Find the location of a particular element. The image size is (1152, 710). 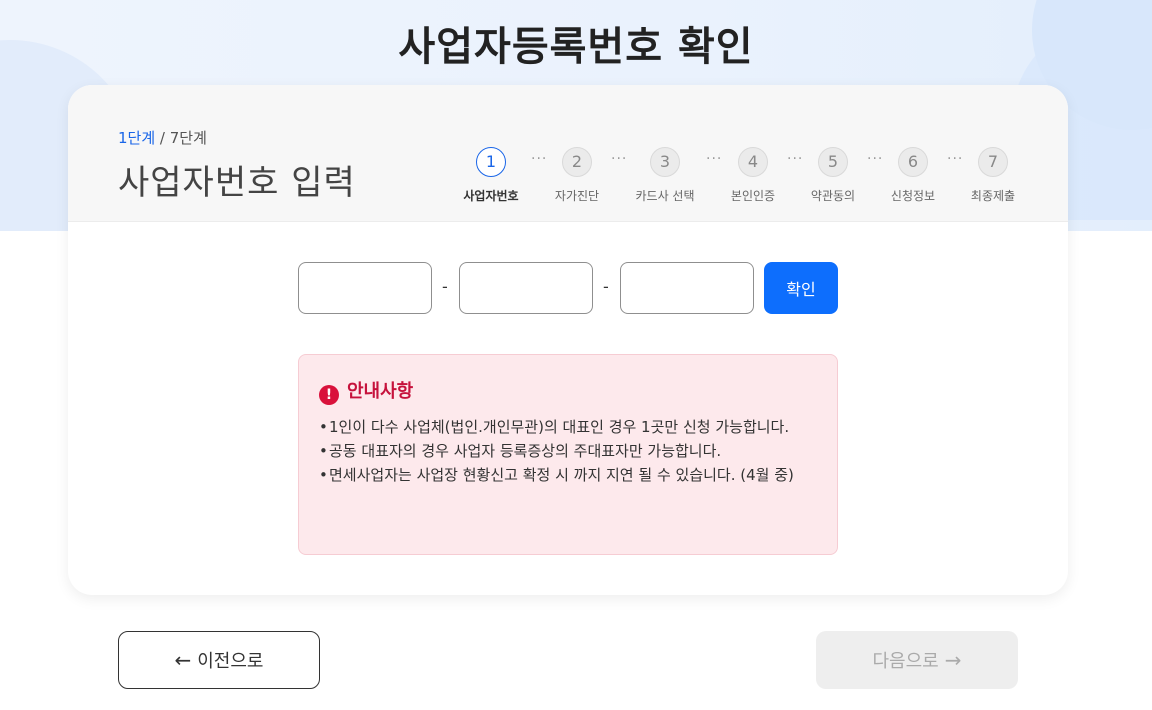

step-label: 본인인증 is located at coordinates (753, 196).